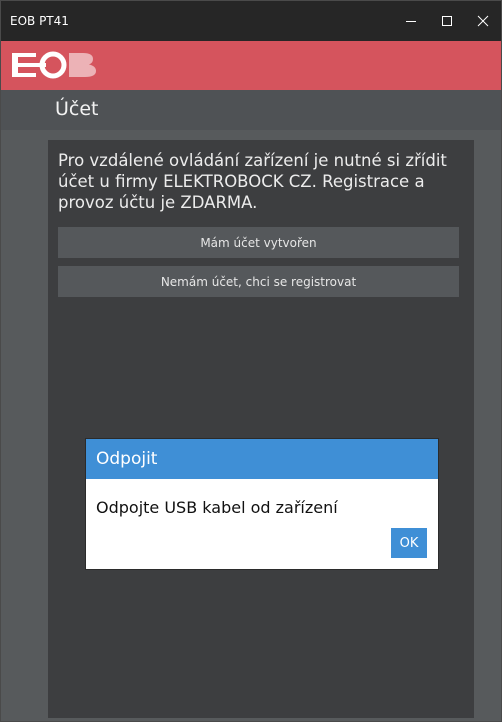 This screenshot has height=722, width=502. I want to click on disconnect-dialog: Odpojit Odpojte USB kabel od zařízení OK, so click(262, 504).